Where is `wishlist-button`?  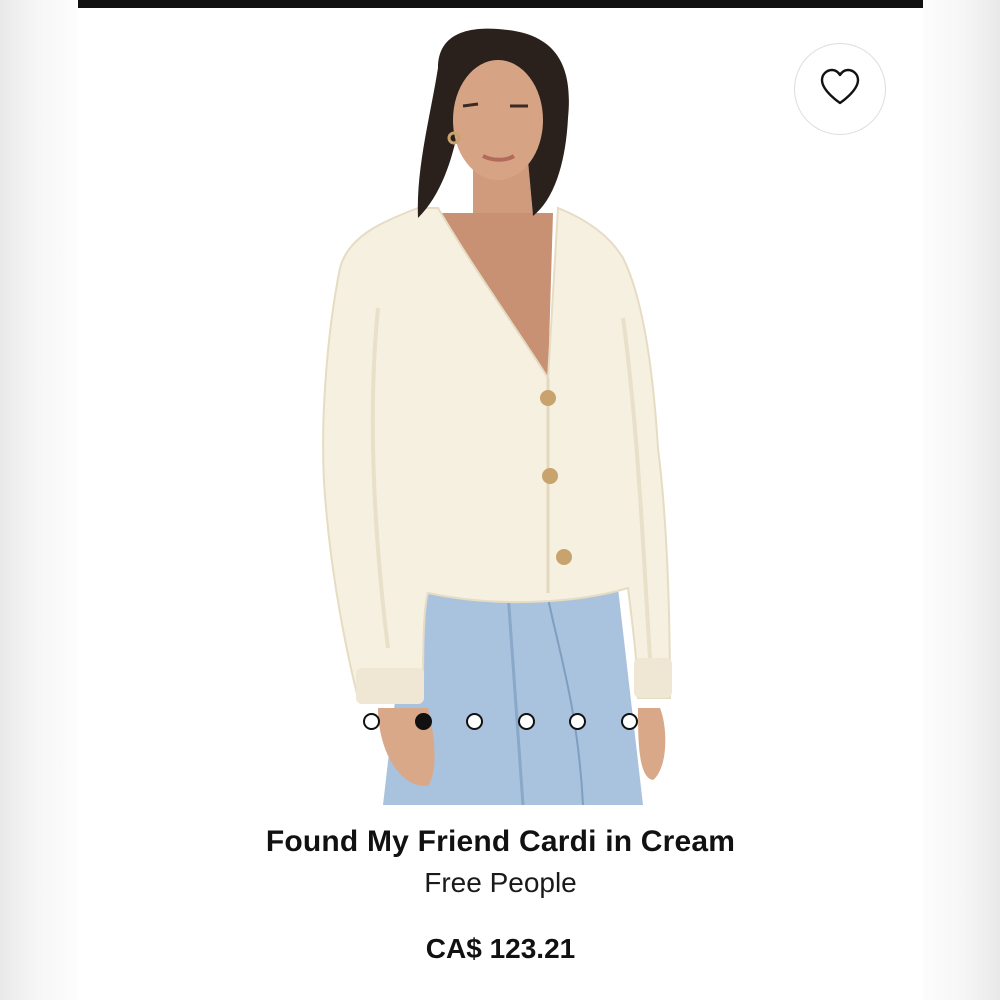
wishlist-button is located at coordinates (840, 89).